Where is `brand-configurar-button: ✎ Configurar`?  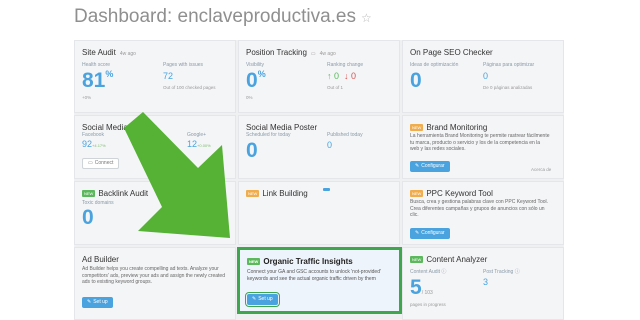 brand-configurar-button: ✎ Configurar is located at coordinates (430, 166).